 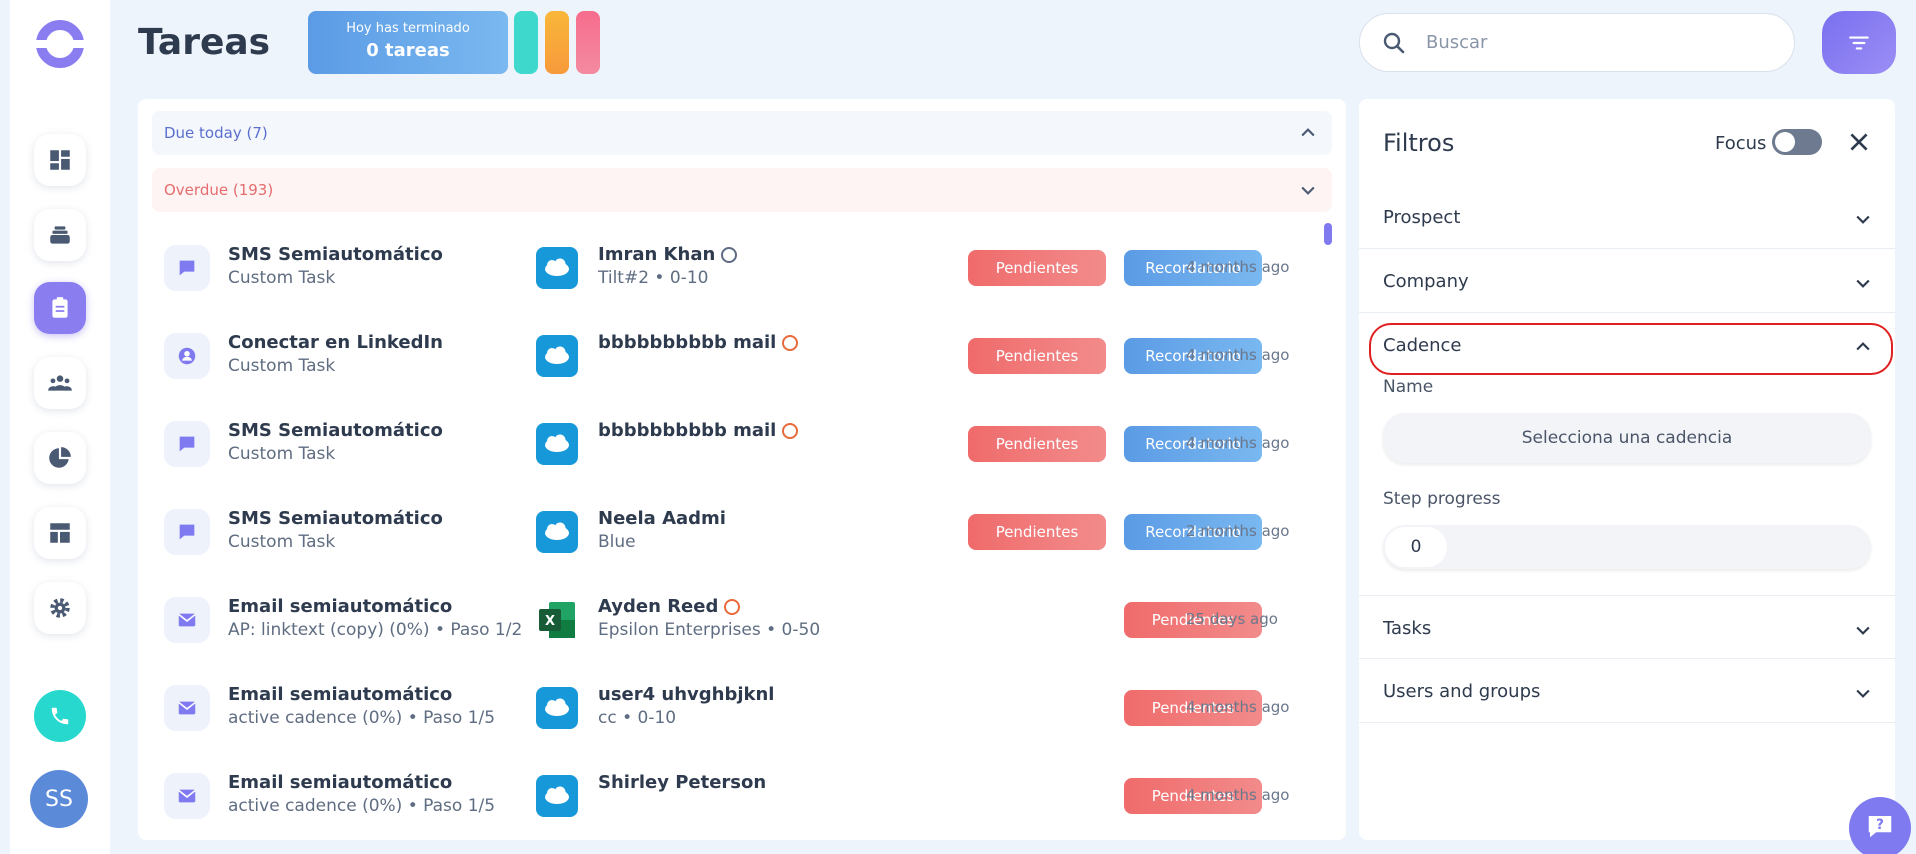 I want to click on contact-name-text: Ayden Reed, so click(x=658, y=606).